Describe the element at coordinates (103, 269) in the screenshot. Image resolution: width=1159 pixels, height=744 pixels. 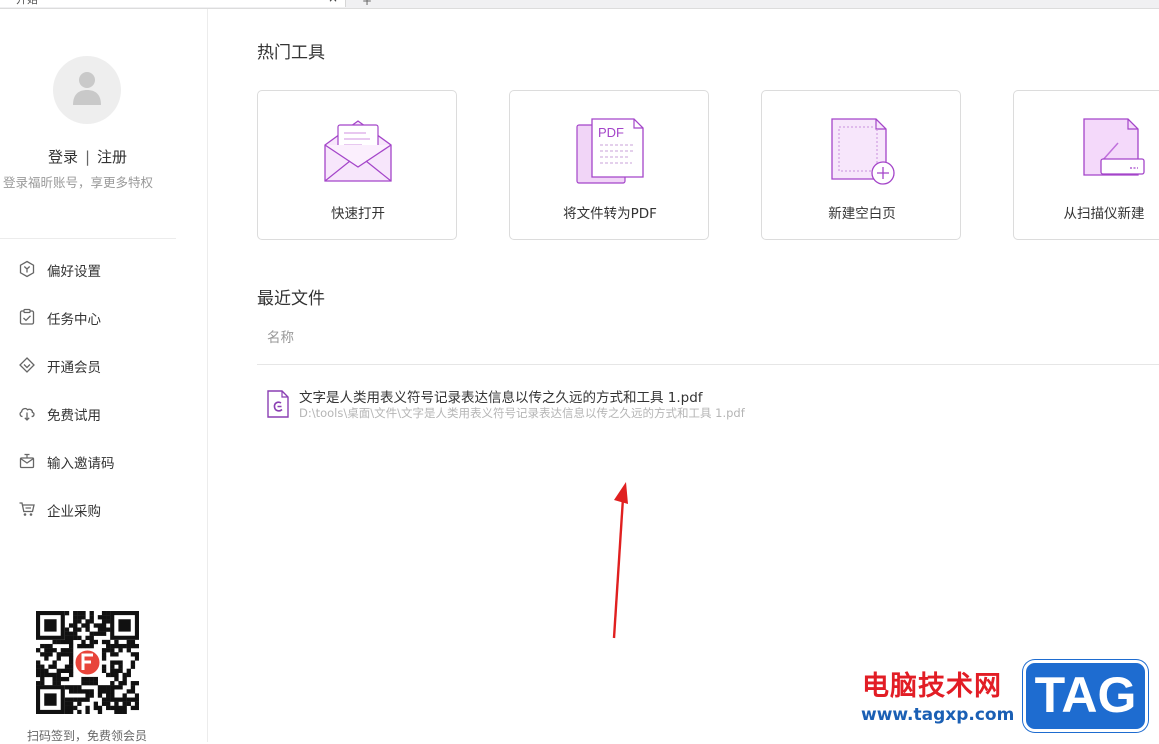
I see `sidebar-item-preferences: 偏好设置` at that location.